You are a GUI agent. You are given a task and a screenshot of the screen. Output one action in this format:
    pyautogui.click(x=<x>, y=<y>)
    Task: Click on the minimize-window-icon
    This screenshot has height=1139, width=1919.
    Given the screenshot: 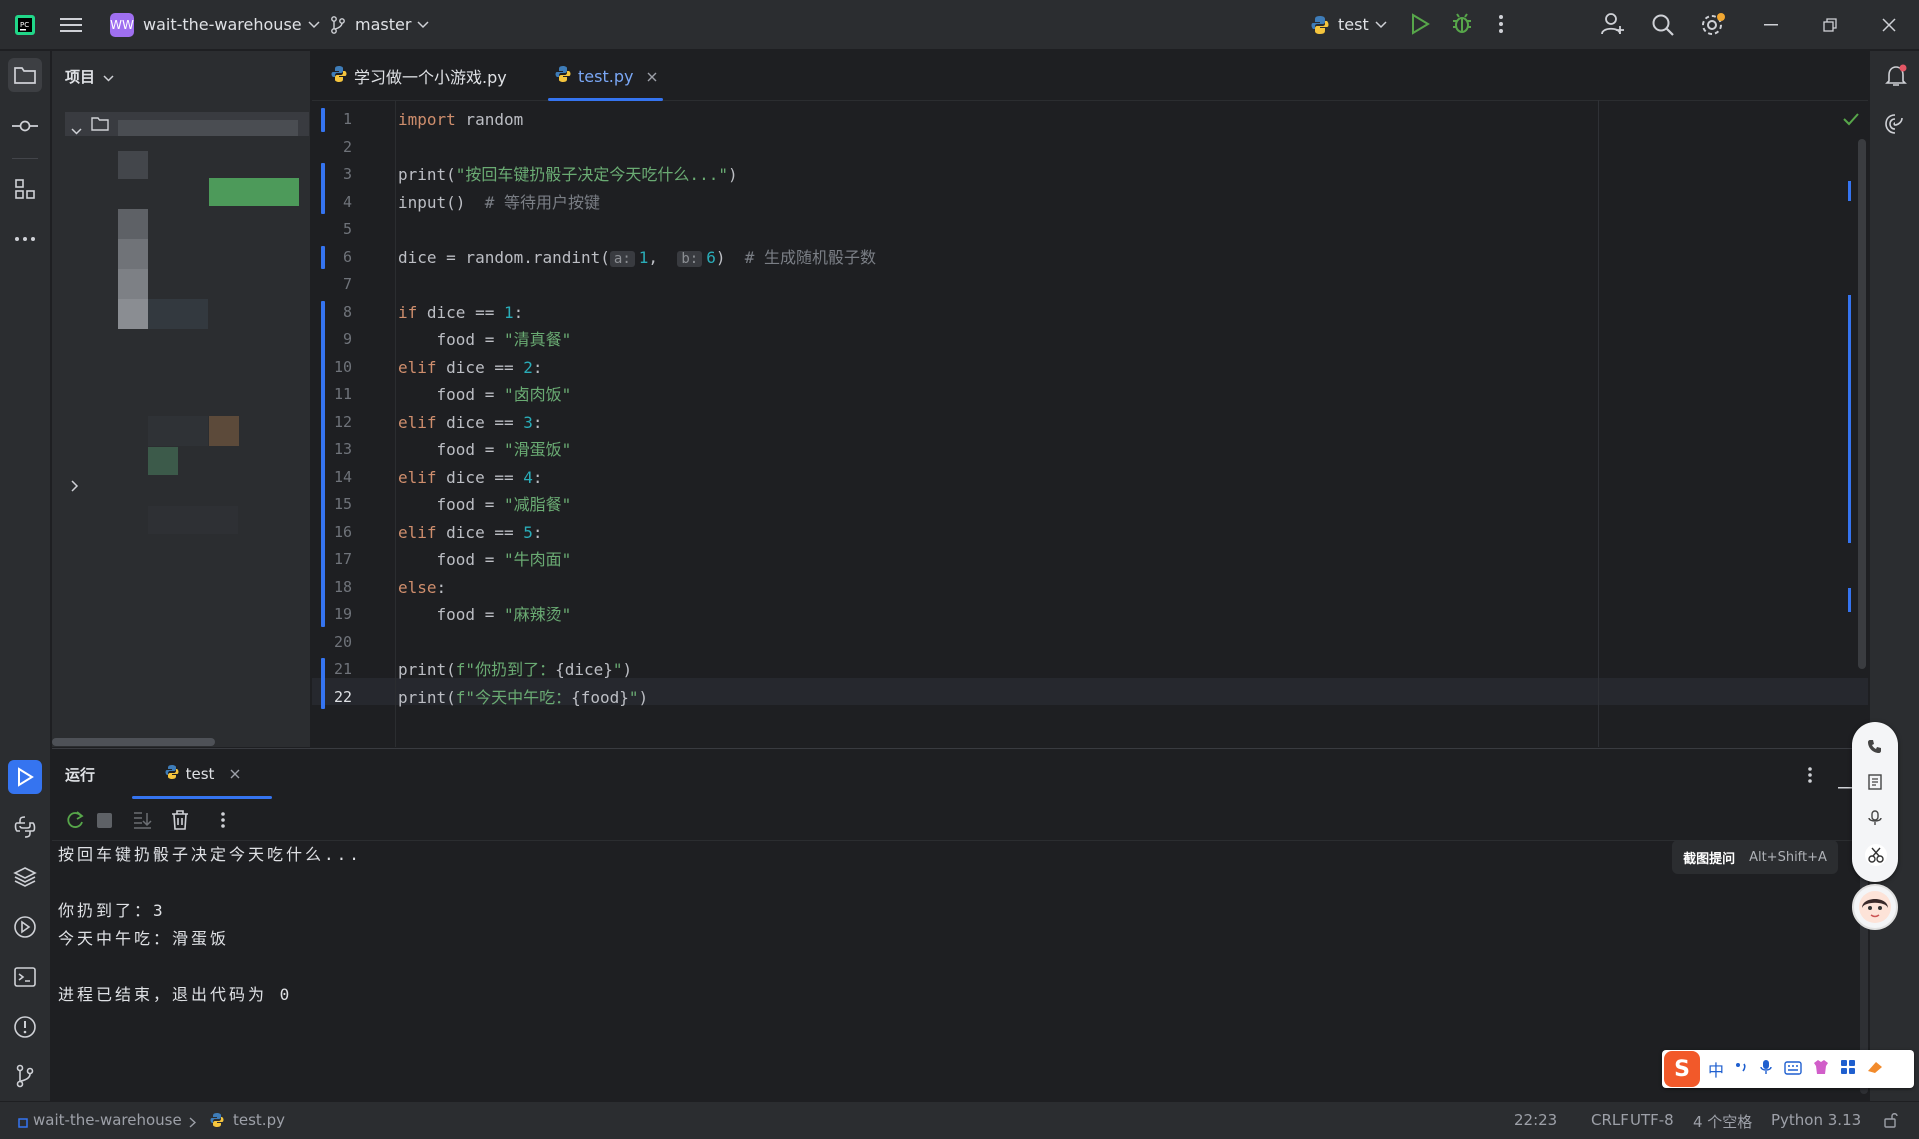 What is the action you would take?
    pyautogui.click(x=1771, y=25)
    